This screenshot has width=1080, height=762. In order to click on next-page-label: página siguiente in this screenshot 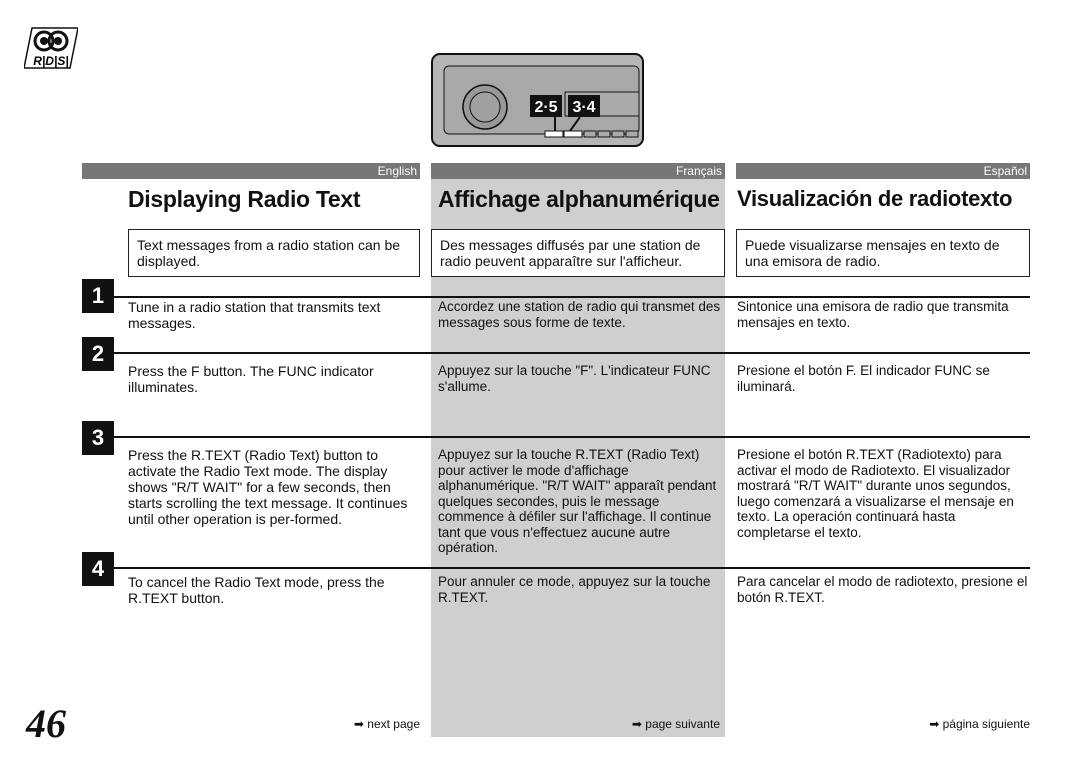, I will do `click(986, 724)`.